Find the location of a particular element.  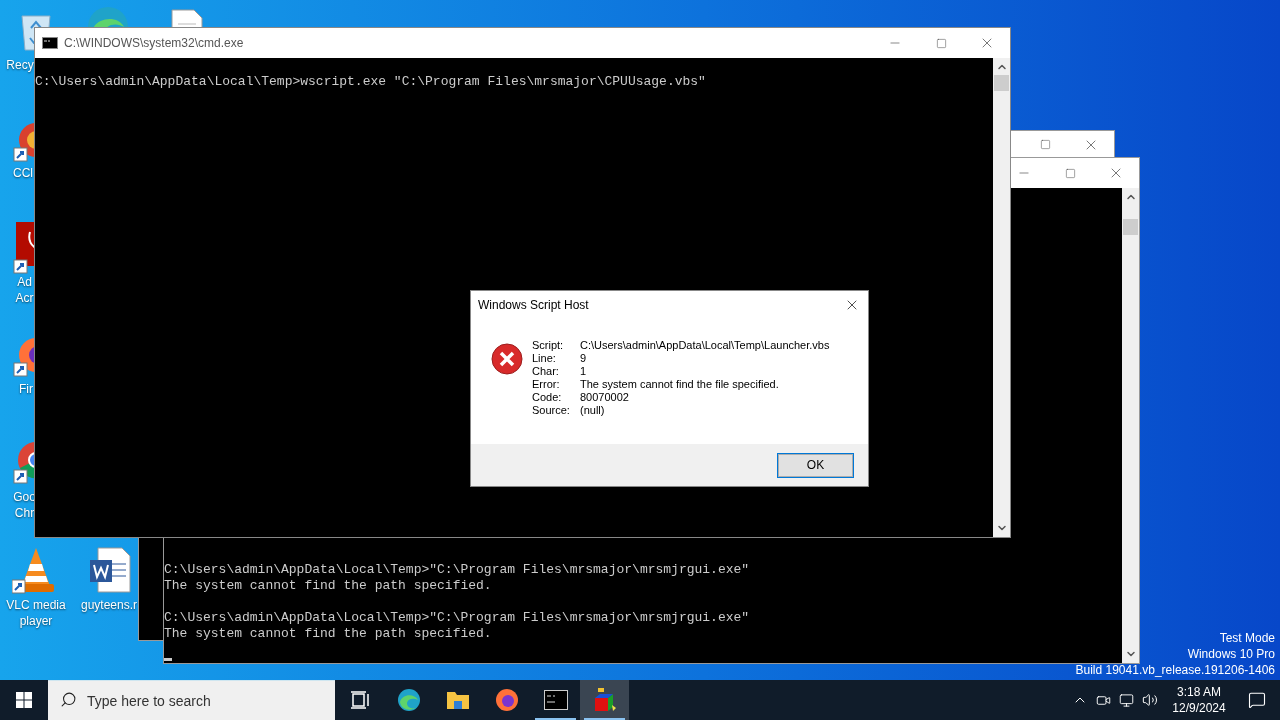

clock: 3:18 AM 12/9/2024 is located at coordinates (1199, 700).